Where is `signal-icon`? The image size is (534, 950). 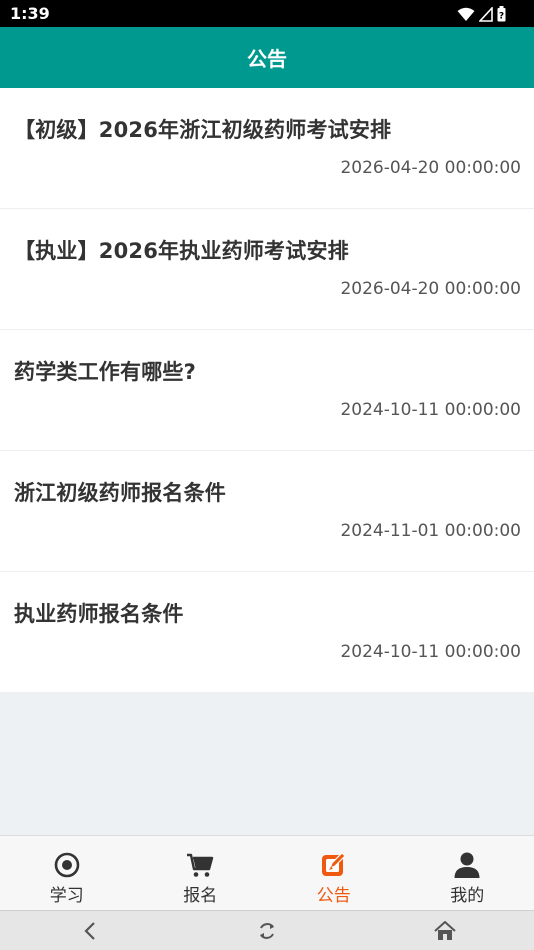 signal-icon is located at coordinates (486, 14).